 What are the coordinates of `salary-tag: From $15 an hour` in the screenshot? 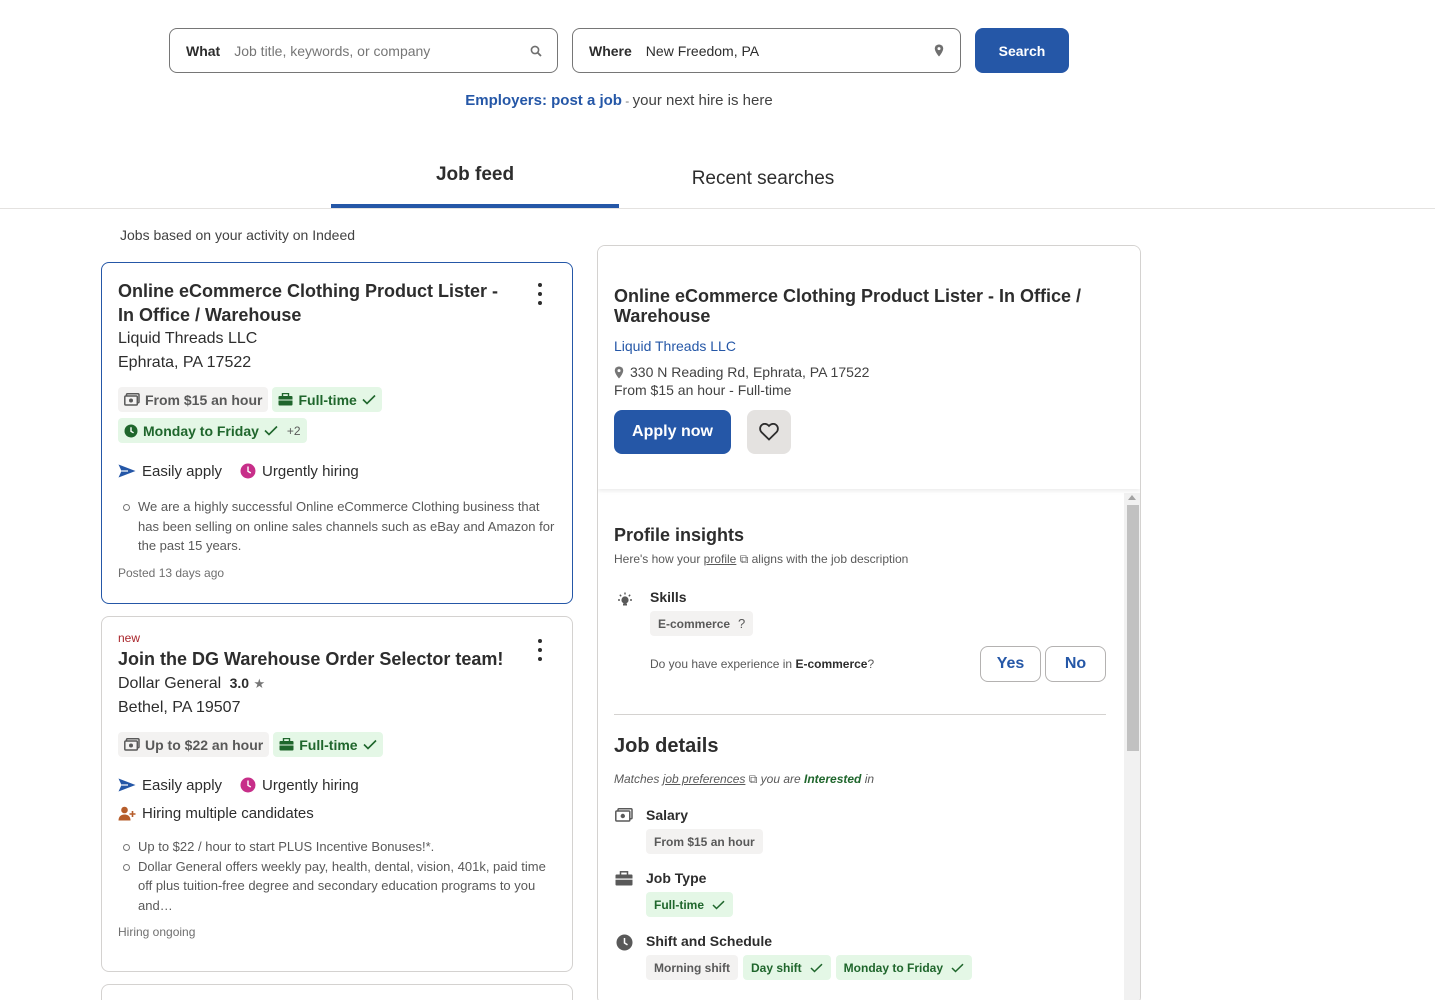 It's located at (704, 841).